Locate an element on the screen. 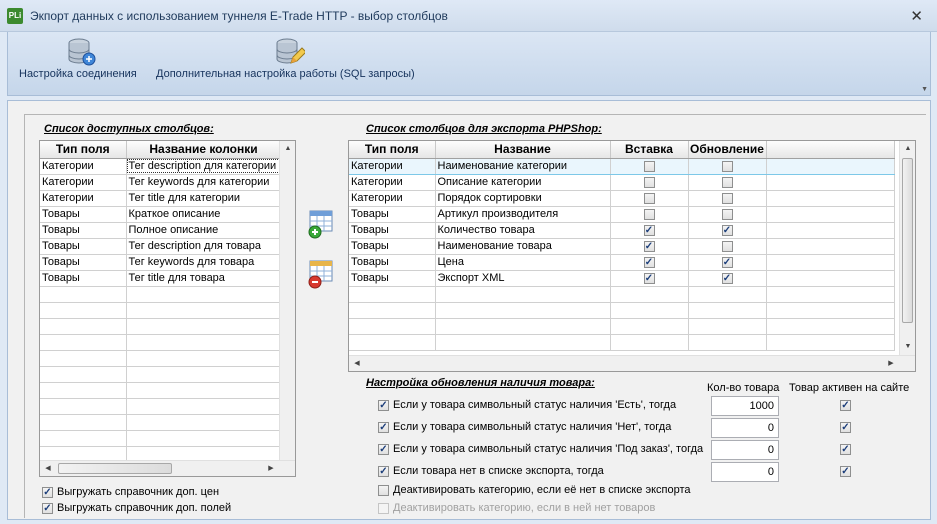 The width and height of the screenshot is (937, 524). qty-input: 1000 is located at coordinates (745, 406).